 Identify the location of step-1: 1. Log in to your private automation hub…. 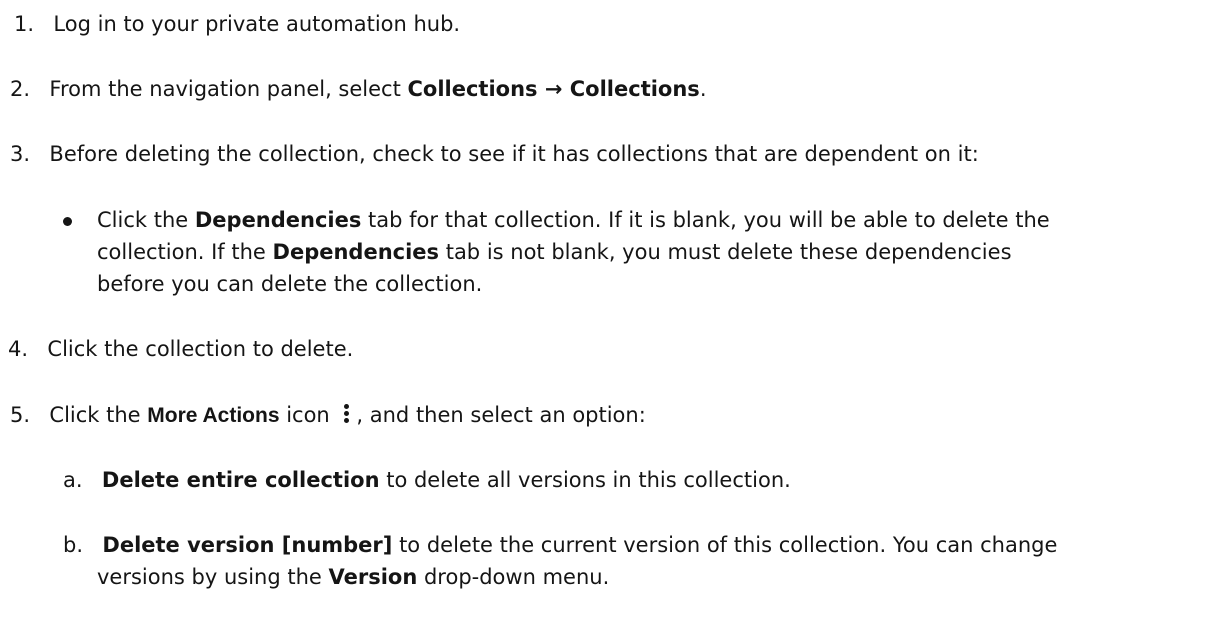
(237, 24).